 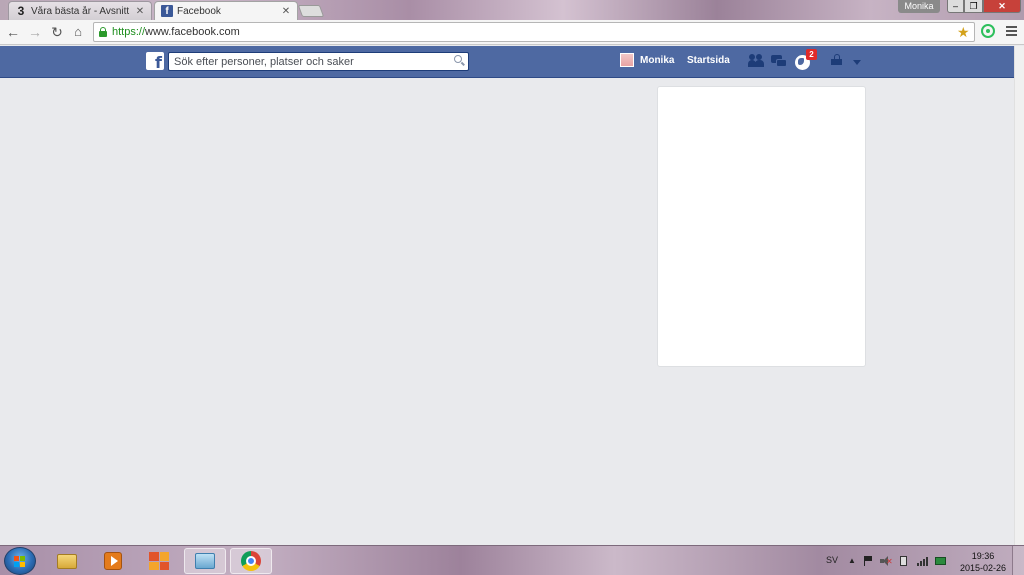 I want to click on action-center-flag-icon, so click(x=869, y=561).